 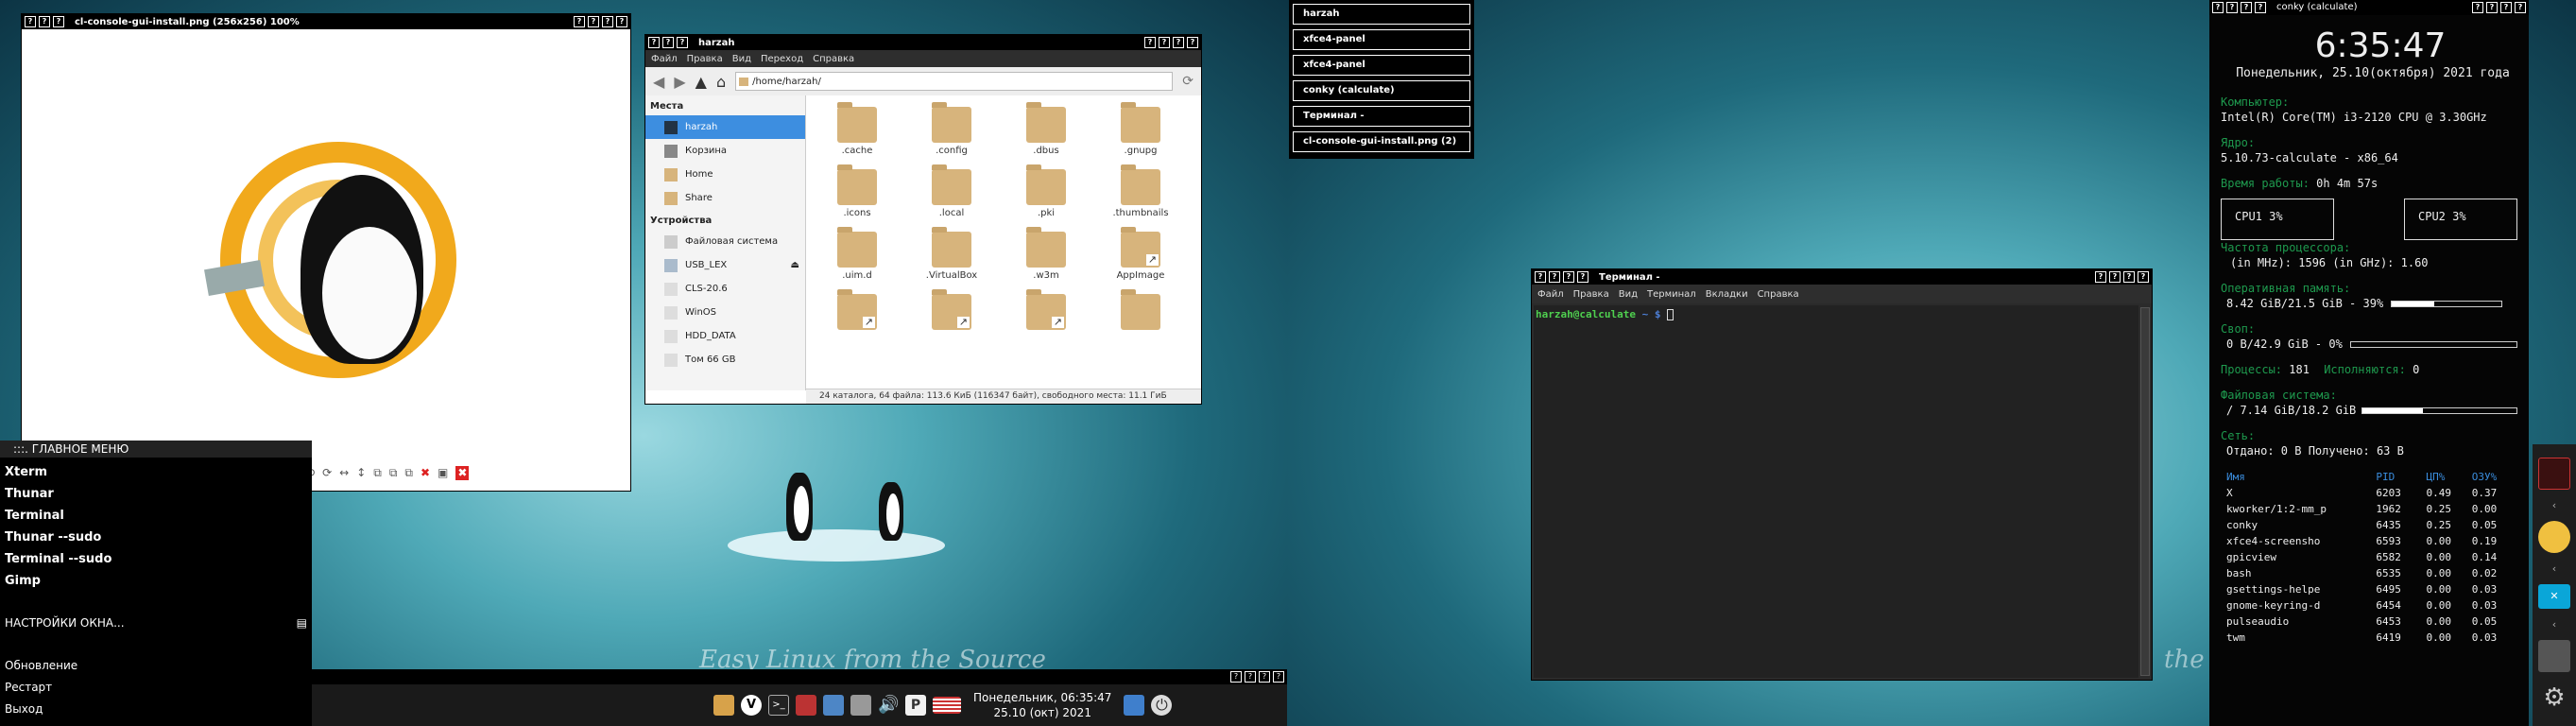 What do you see at coordinates (1046, 191) in the screenshot?
I see `file-item: .pki` at bounding box center [1046, 191].